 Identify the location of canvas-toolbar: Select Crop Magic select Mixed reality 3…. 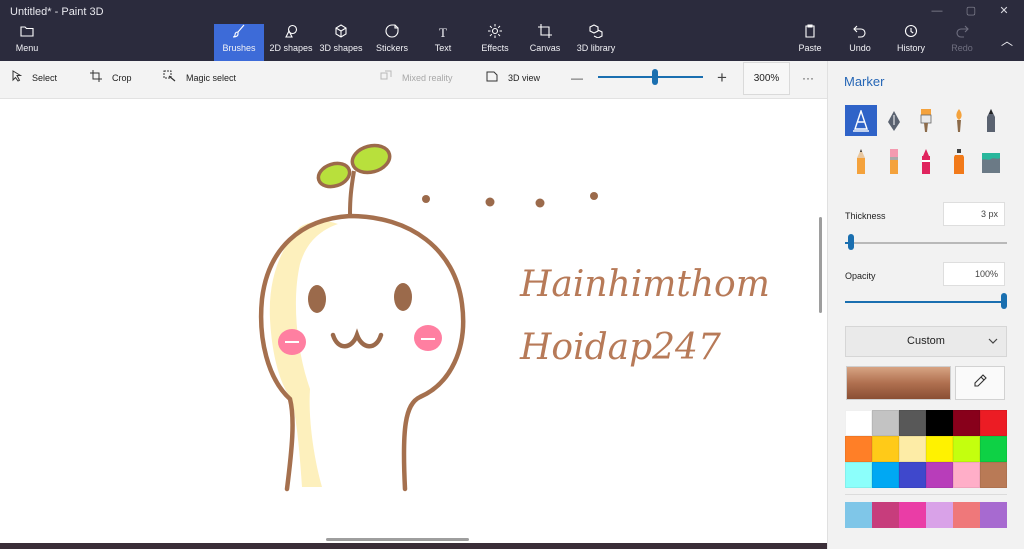
(413, 80).